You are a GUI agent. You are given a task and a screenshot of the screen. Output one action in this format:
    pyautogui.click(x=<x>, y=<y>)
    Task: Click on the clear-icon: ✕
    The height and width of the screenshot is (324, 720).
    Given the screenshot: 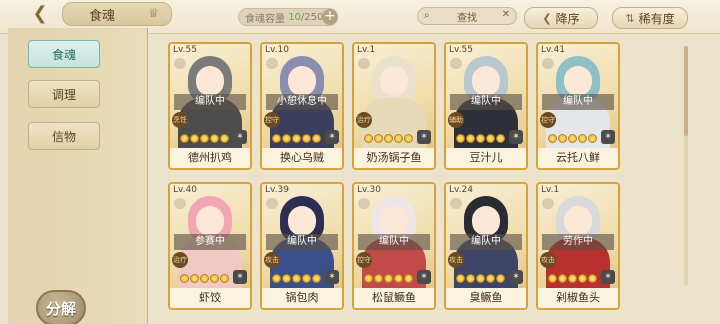 What is the action you would take?
    pyautogui.click(x=506, y=14)
    